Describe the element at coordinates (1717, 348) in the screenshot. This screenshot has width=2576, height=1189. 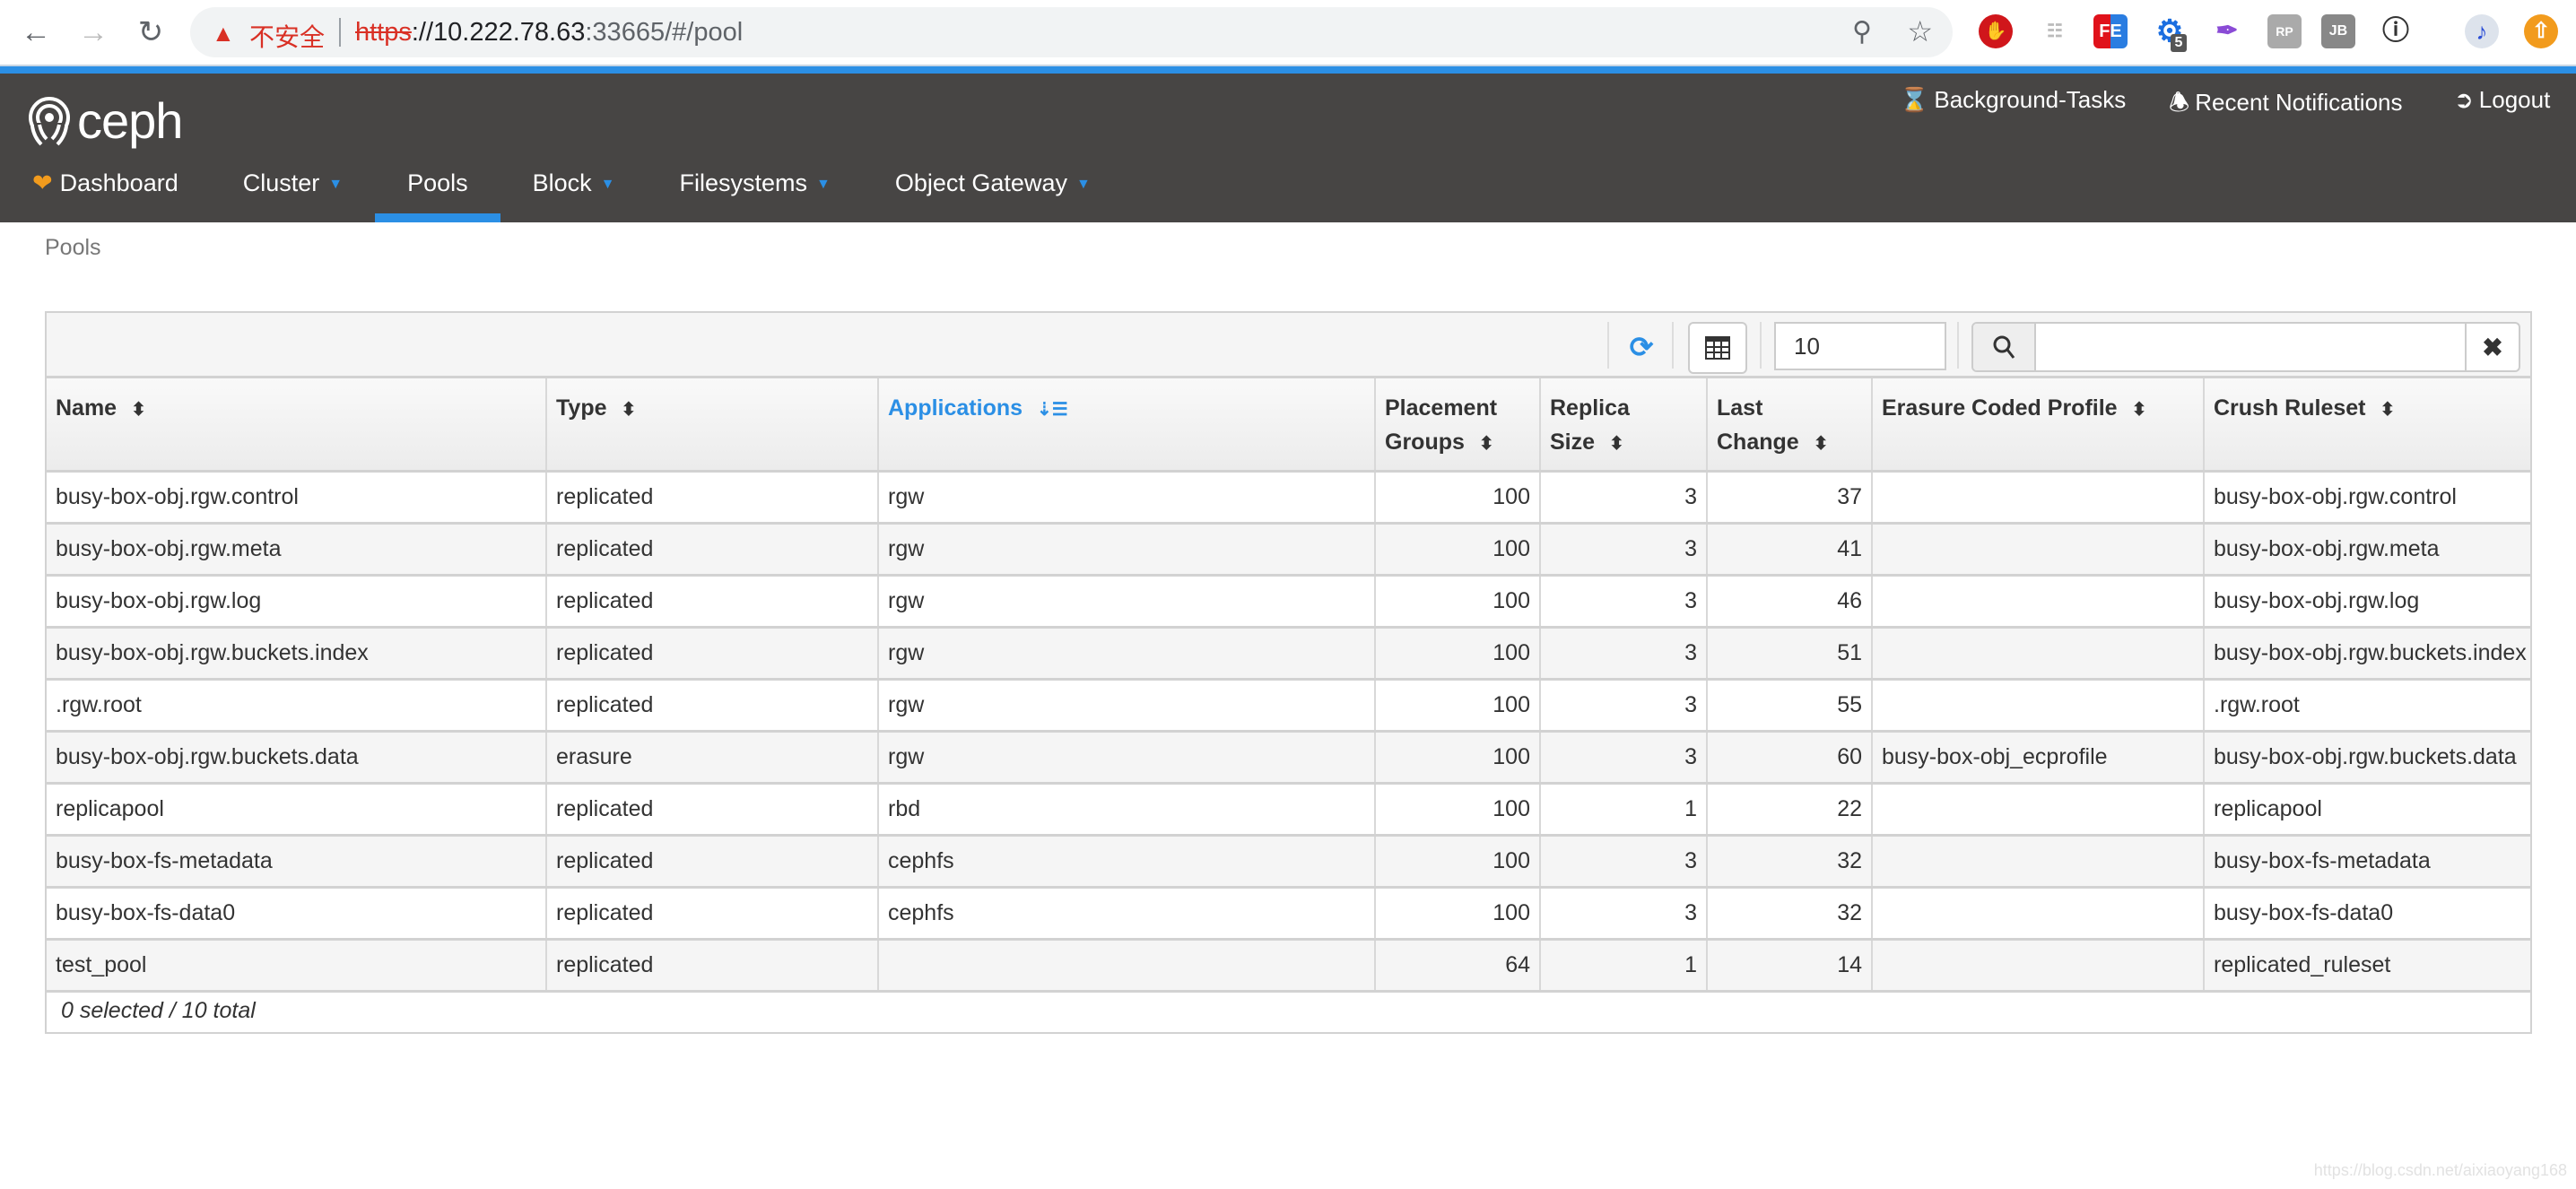
I see `column-toggle-button` at that location.